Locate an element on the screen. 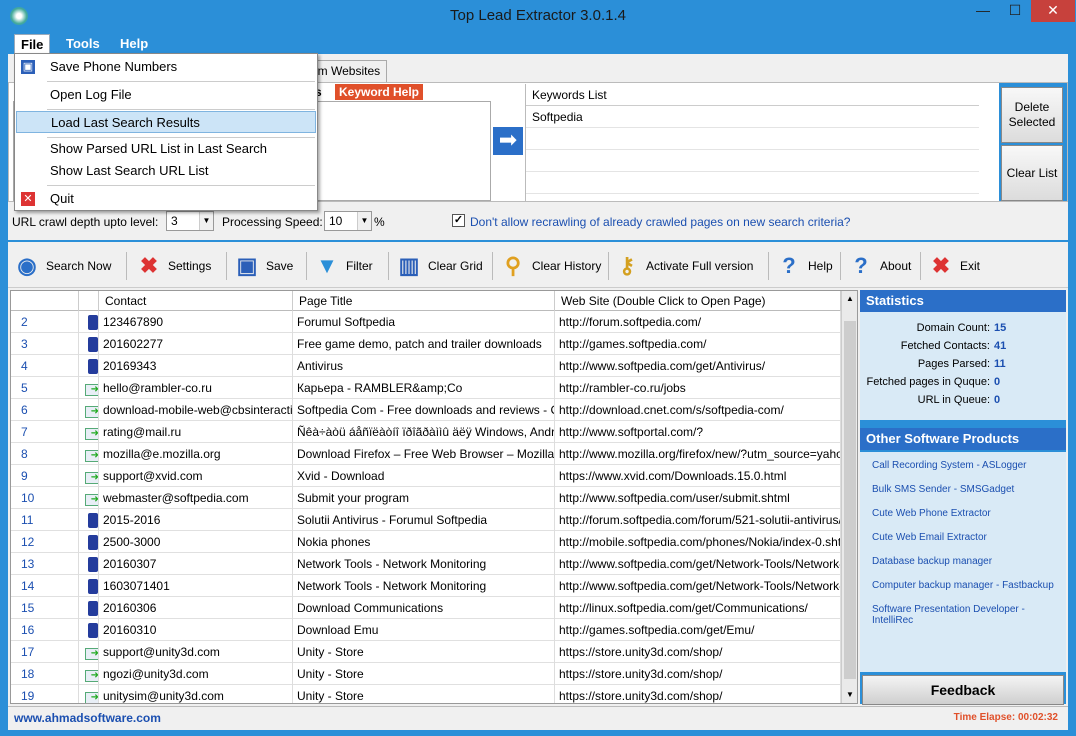  page-title-cell: Antivirus is located at coordinates (424, 366).